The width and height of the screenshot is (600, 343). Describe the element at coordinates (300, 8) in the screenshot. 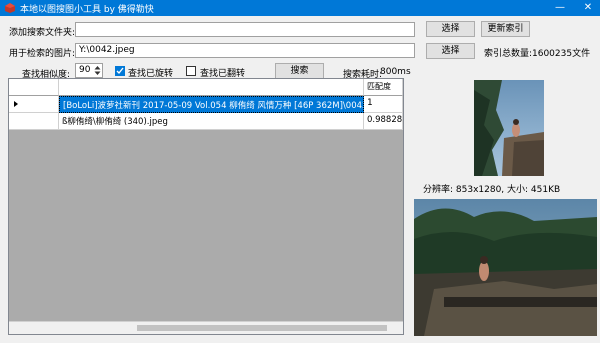

I see `title-bar: 本地以图搜图小工具 by 佛得勒快 — ✕` at that location.